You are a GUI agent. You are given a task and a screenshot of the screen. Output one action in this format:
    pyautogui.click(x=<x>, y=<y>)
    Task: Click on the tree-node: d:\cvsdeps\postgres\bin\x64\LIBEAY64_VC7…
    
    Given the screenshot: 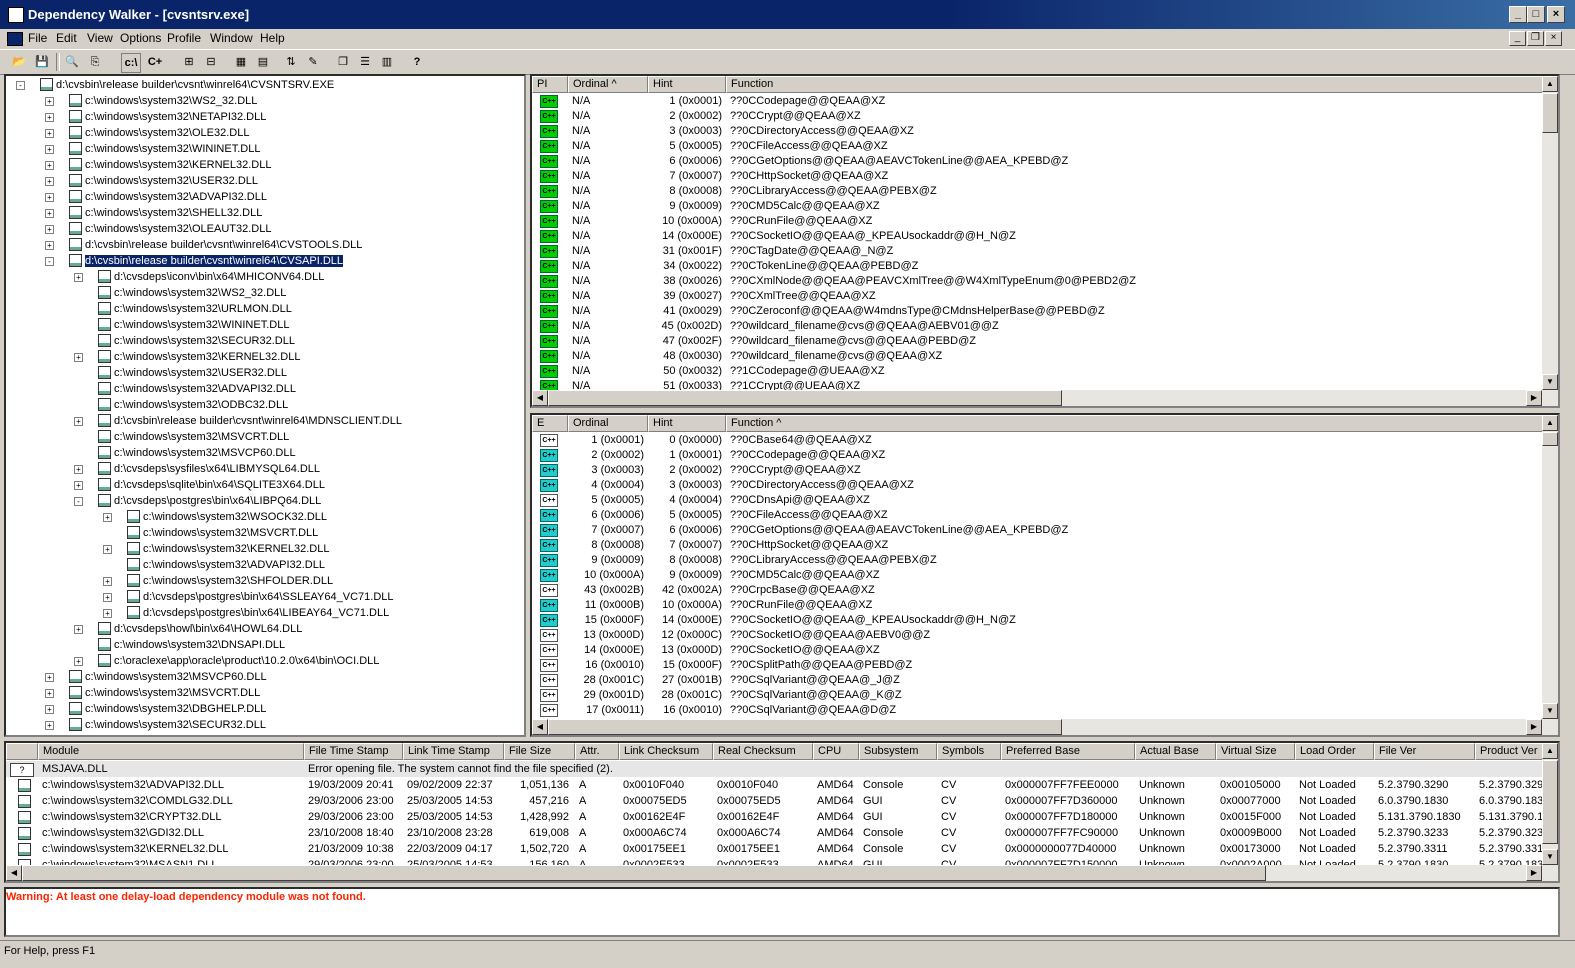 What is the action you would take?
    pyautogui.click(x=258, y=613)
    